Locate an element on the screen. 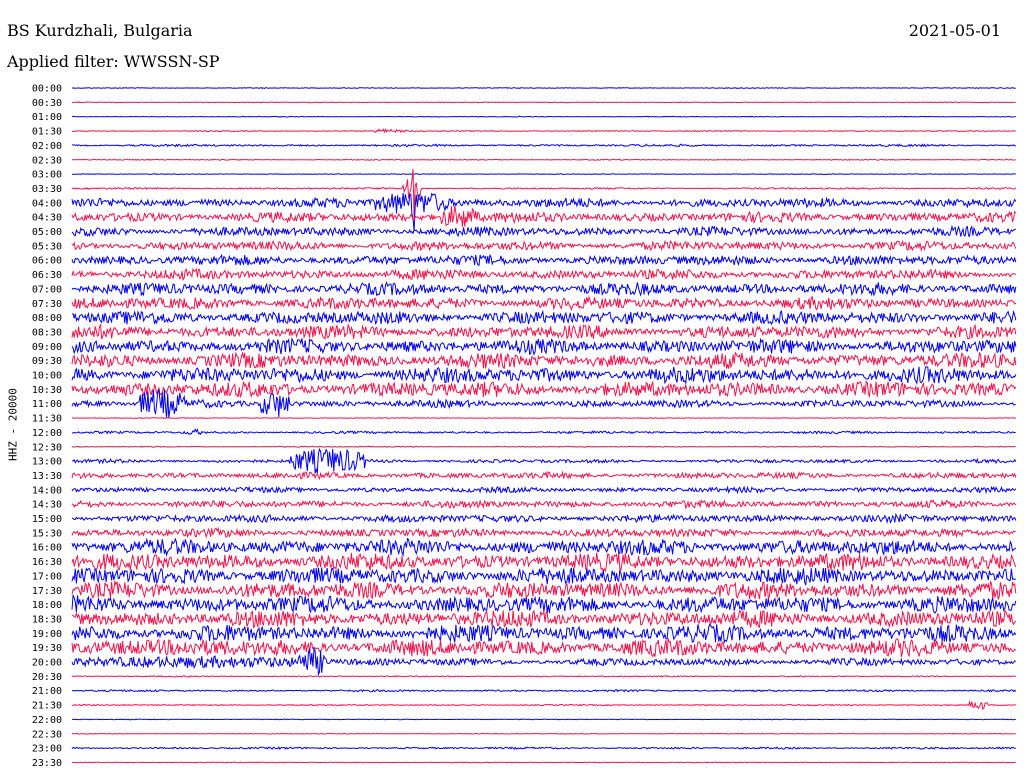 The height and width of the screenshot is (780, 1024). time-tick-label: 11:30 is located at coordinates (47, 419).